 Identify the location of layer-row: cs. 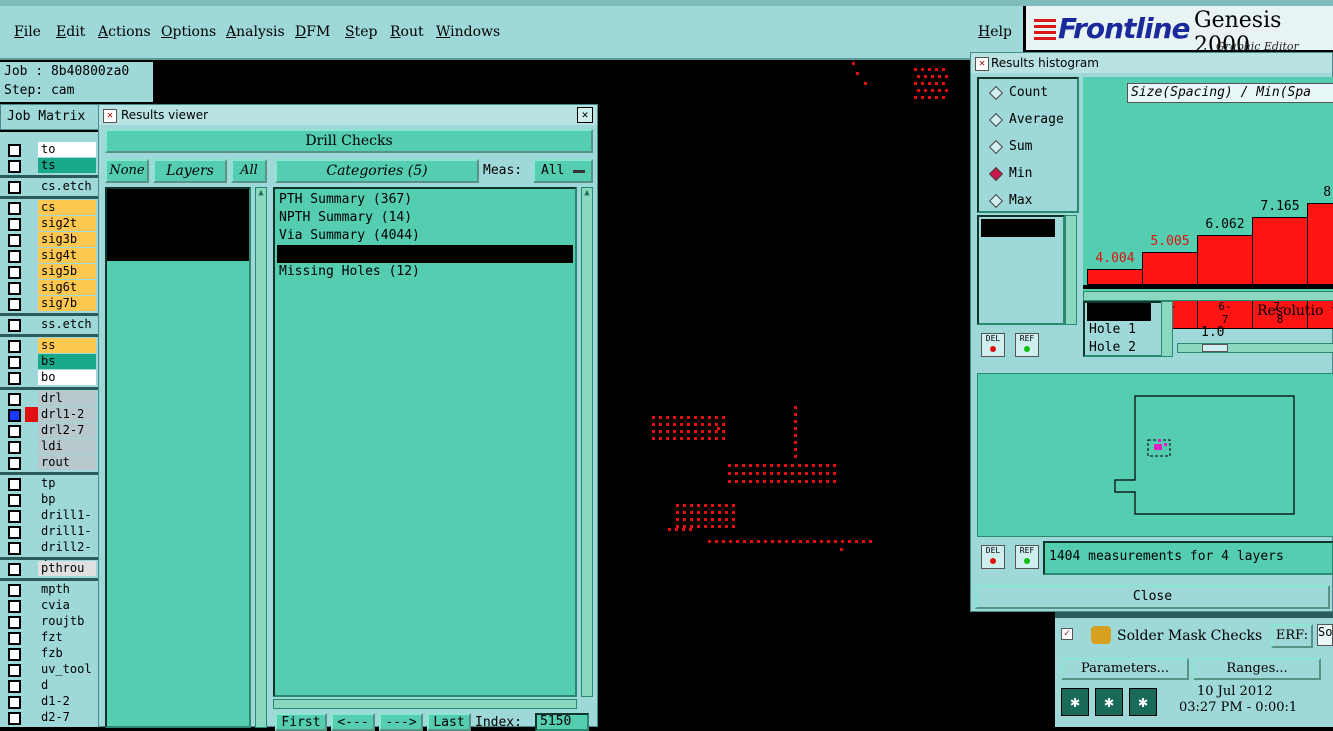
(49, 208).